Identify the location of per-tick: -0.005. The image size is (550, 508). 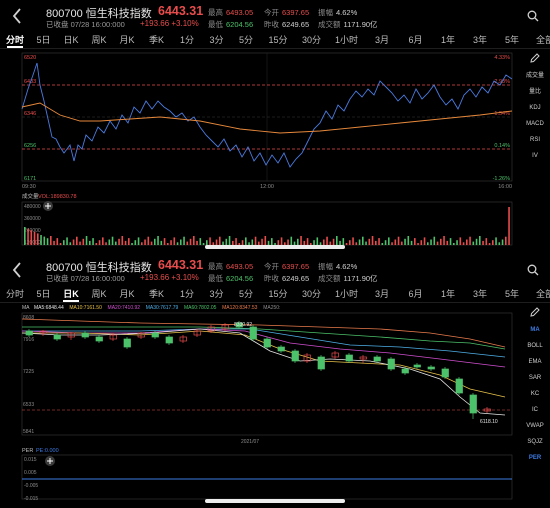
(31, 486).